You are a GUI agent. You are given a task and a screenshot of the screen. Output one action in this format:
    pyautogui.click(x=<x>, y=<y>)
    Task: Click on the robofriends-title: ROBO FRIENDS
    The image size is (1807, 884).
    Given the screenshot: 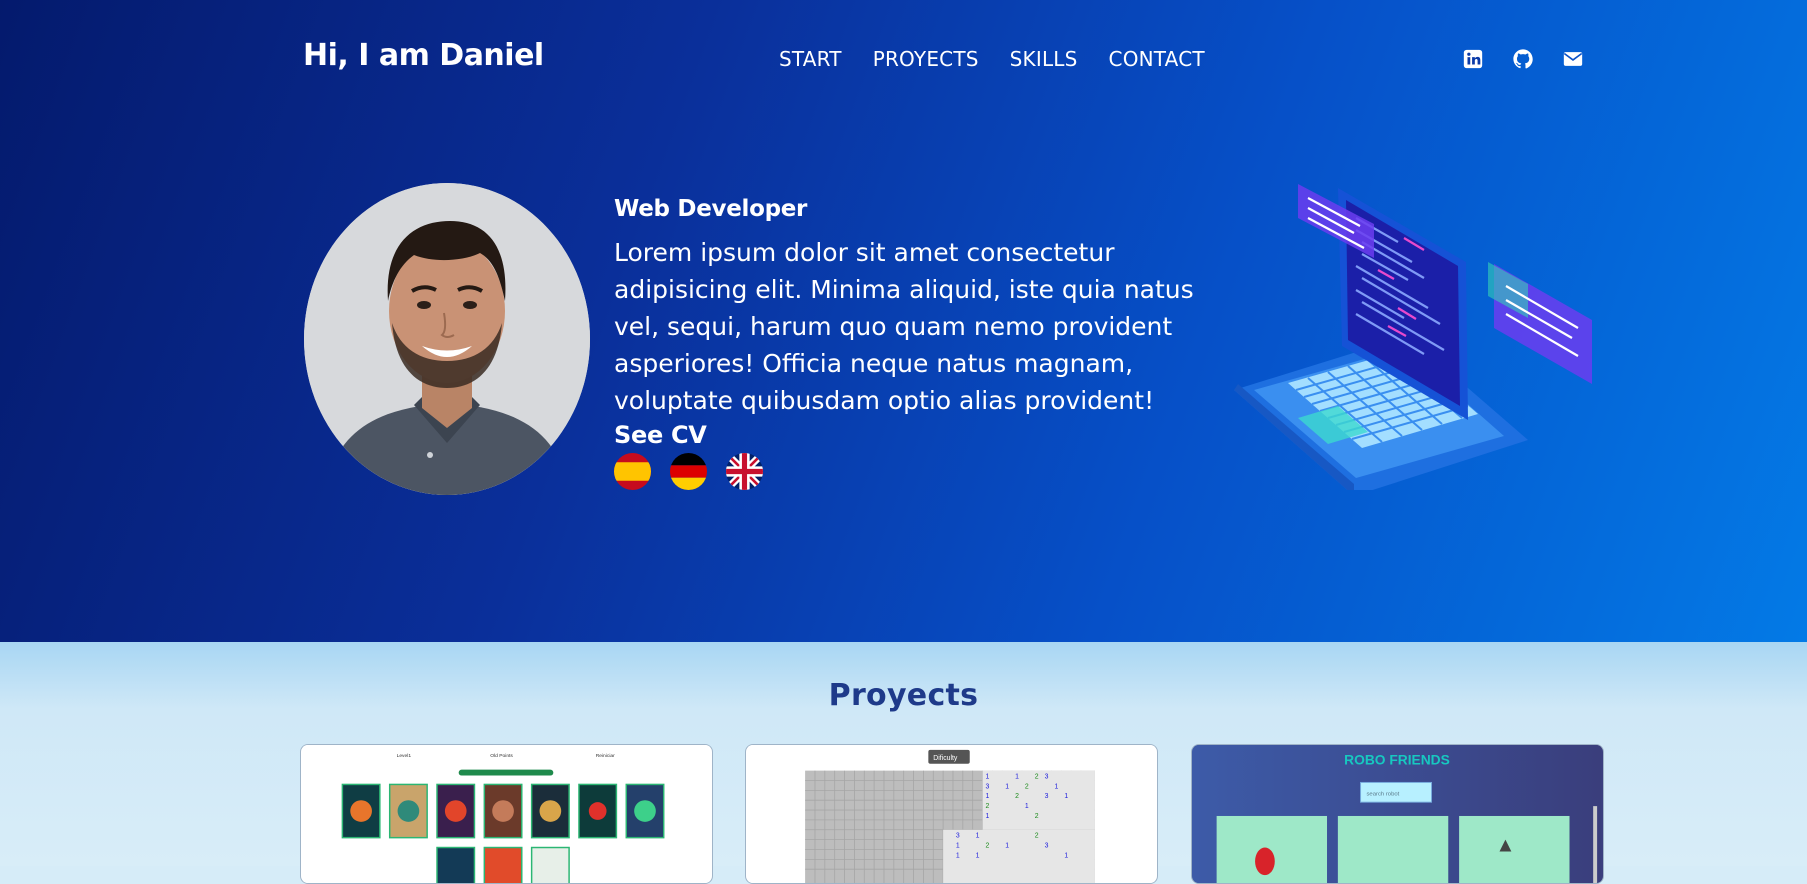 What is the action you would take?
    pyautogui.click(x=1397, y=760)
    